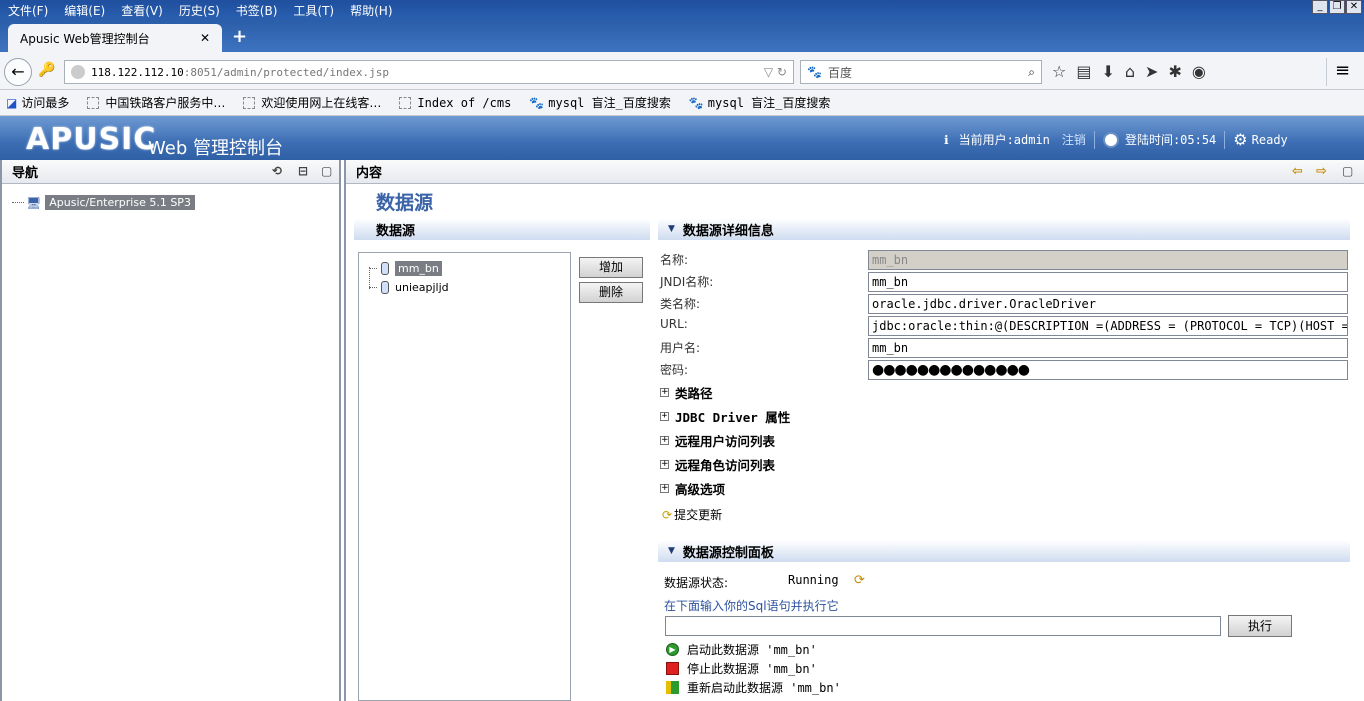 The height and width of the screenshot is (701, 1364). Describe the element at coordinates (1320, 7) in the screenshot. I see `minimize-icon: _` at that location.